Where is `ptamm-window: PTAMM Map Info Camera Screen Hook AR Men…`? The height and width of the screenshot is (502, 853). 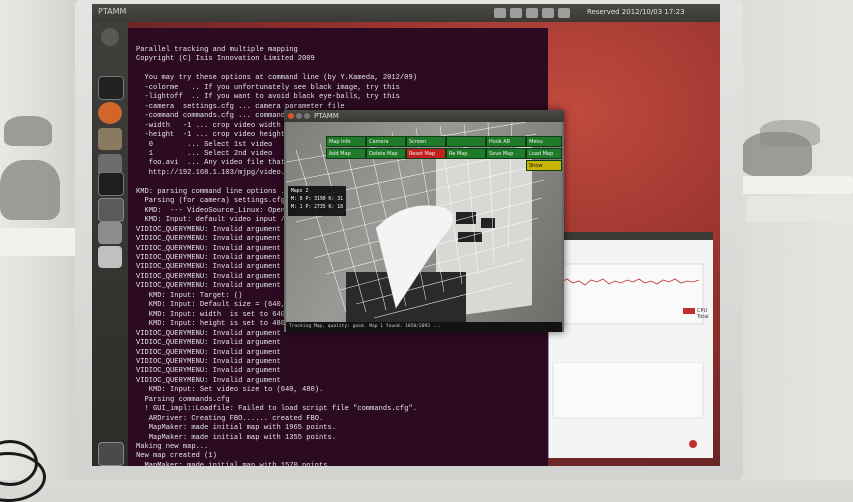 ptamm-window: PTAMM Map Info Camera Screen Hook AR Men… is located at coordinates (424, 221).